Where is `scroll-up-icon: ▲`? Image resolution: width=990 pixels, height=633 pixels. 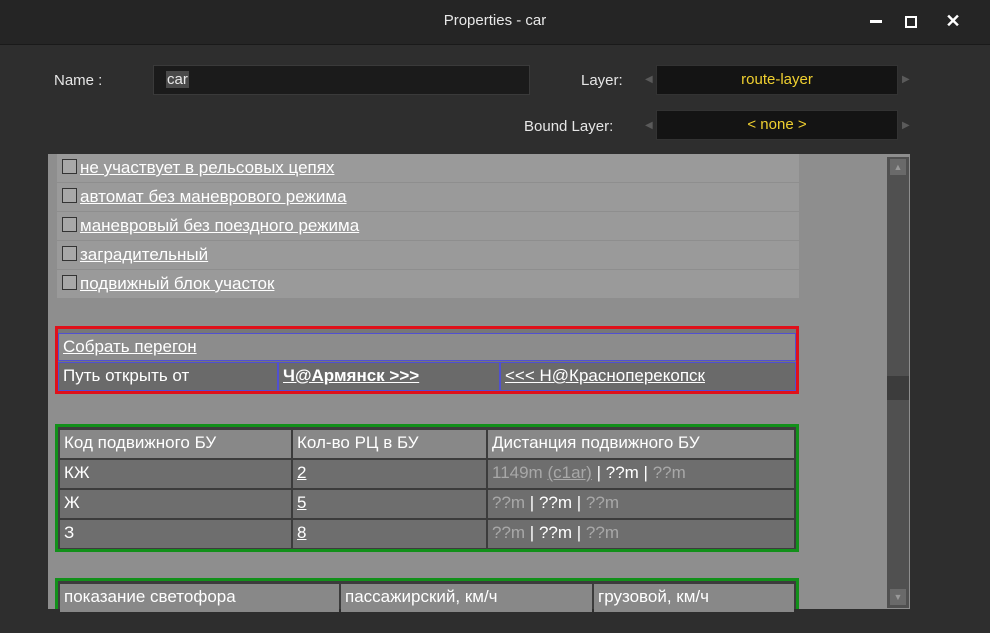
scroll-up-icon: ▲ is located at coordinates (898, 167).